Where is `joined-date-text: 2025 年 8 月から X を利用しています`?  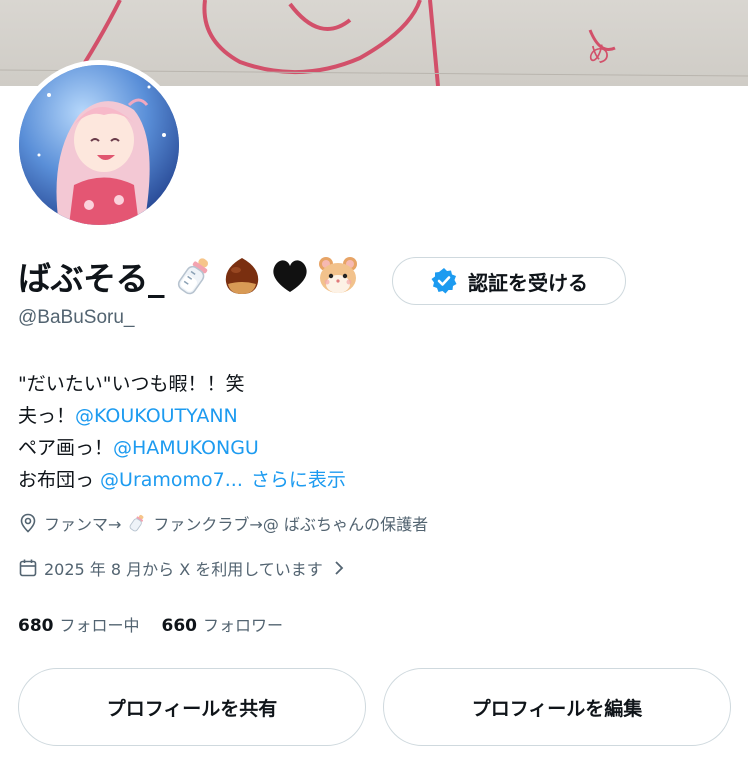
joined-date-text: 2025 年 8 月から X を利用しています is located at coordinates (183, 569).